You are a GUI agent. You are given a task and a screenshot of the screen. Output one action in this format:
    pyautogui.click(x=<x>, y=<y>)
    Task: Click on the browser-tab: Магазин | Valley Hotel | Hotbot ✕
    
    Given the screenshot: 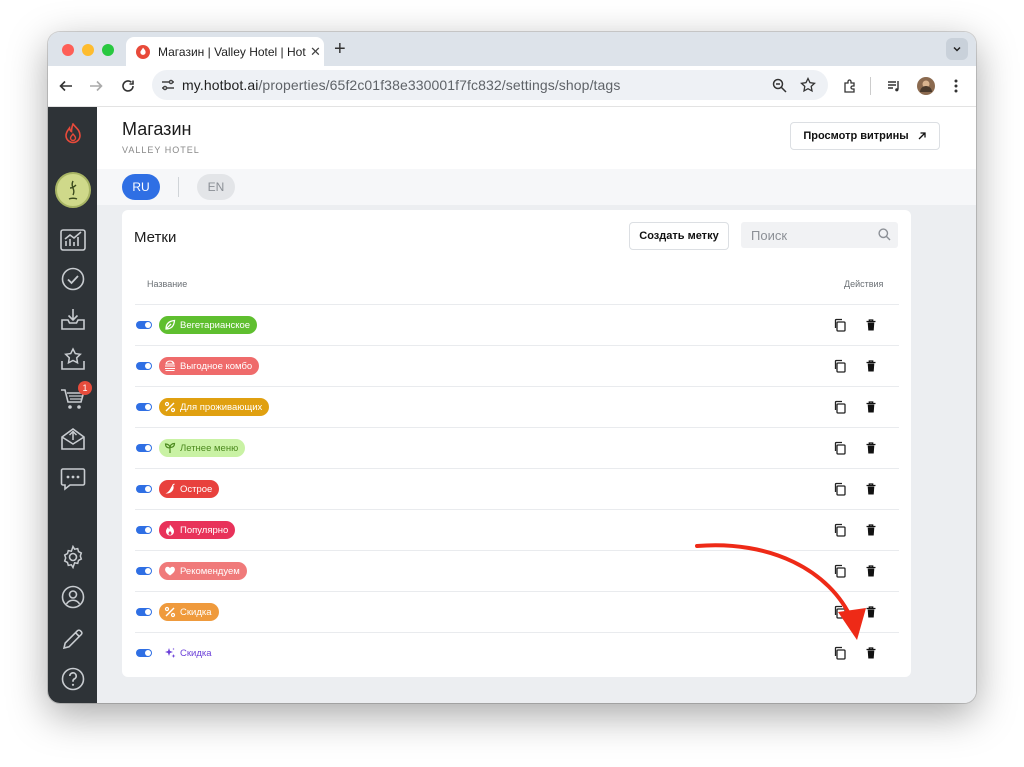 What is the action you would take?
    pyautogui.click(x=225, y=51)
    